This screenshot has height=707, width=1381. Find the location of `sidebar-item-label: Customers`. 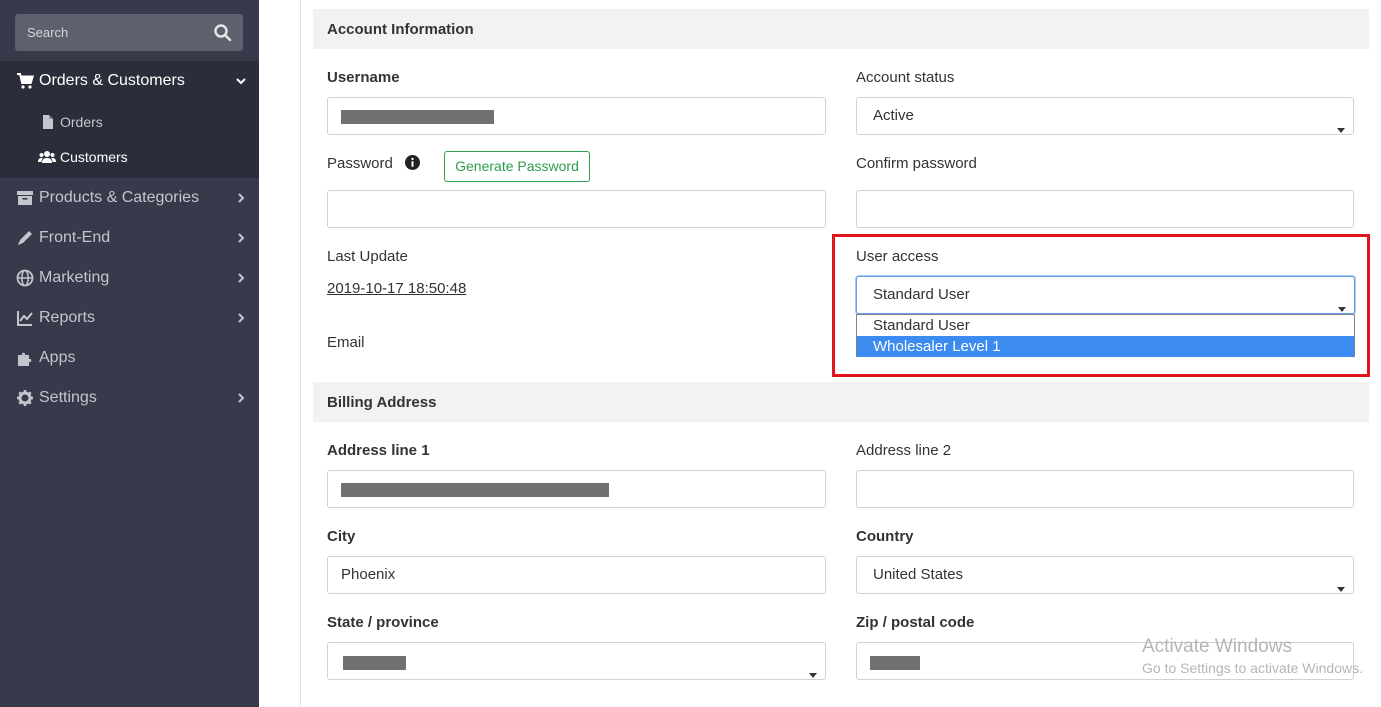

sidebar-item-label: Customers is located at coordinates (94, 157).